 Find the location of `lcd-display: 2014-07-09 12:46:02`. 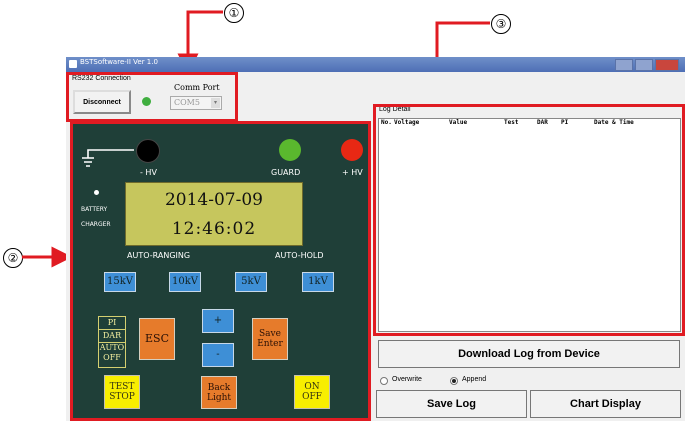

lcd-display: 2014-07-09 12:46:02 is located at coordinates (214, 214).